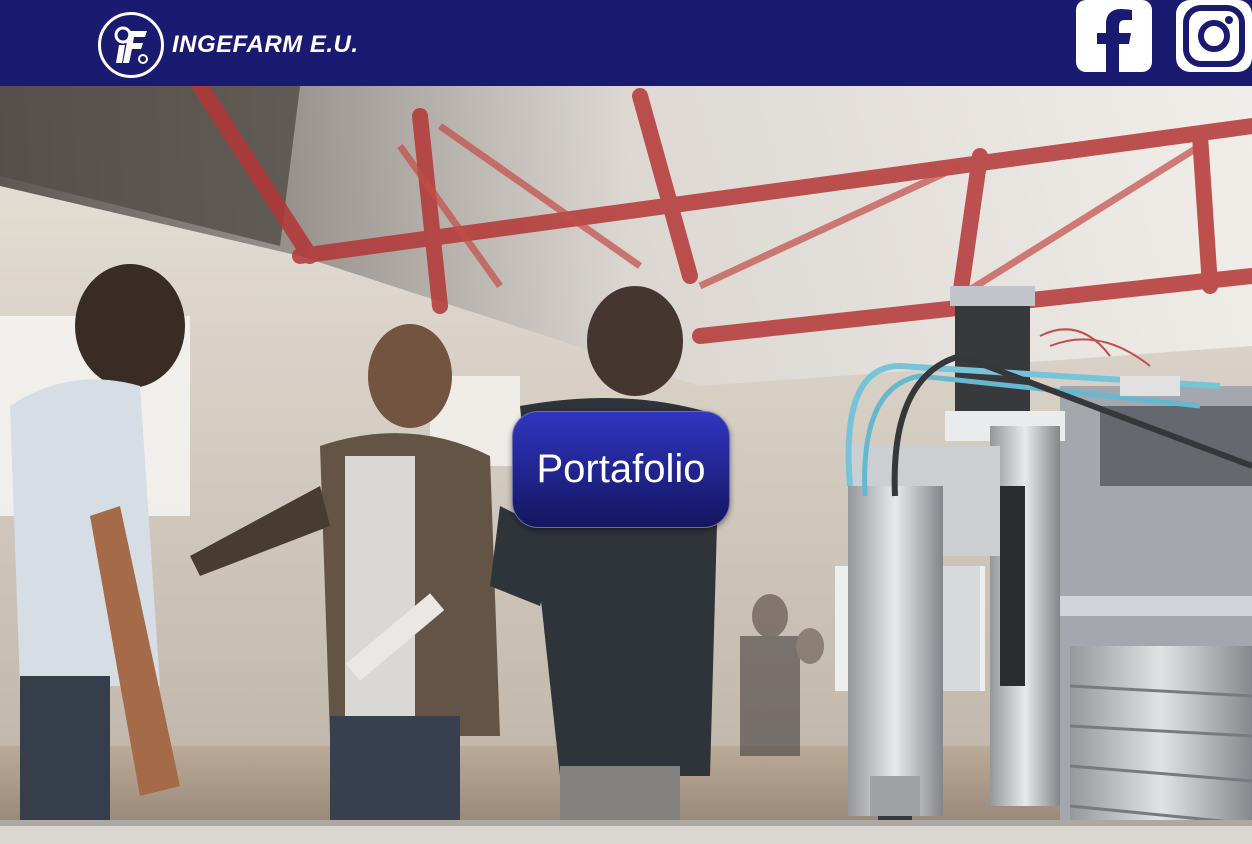 This screenshot has width=1252, height=844. Describe the element at coordinates (131, 45) in the screenshot. I see `ingefarm-logo-icon` at that location.